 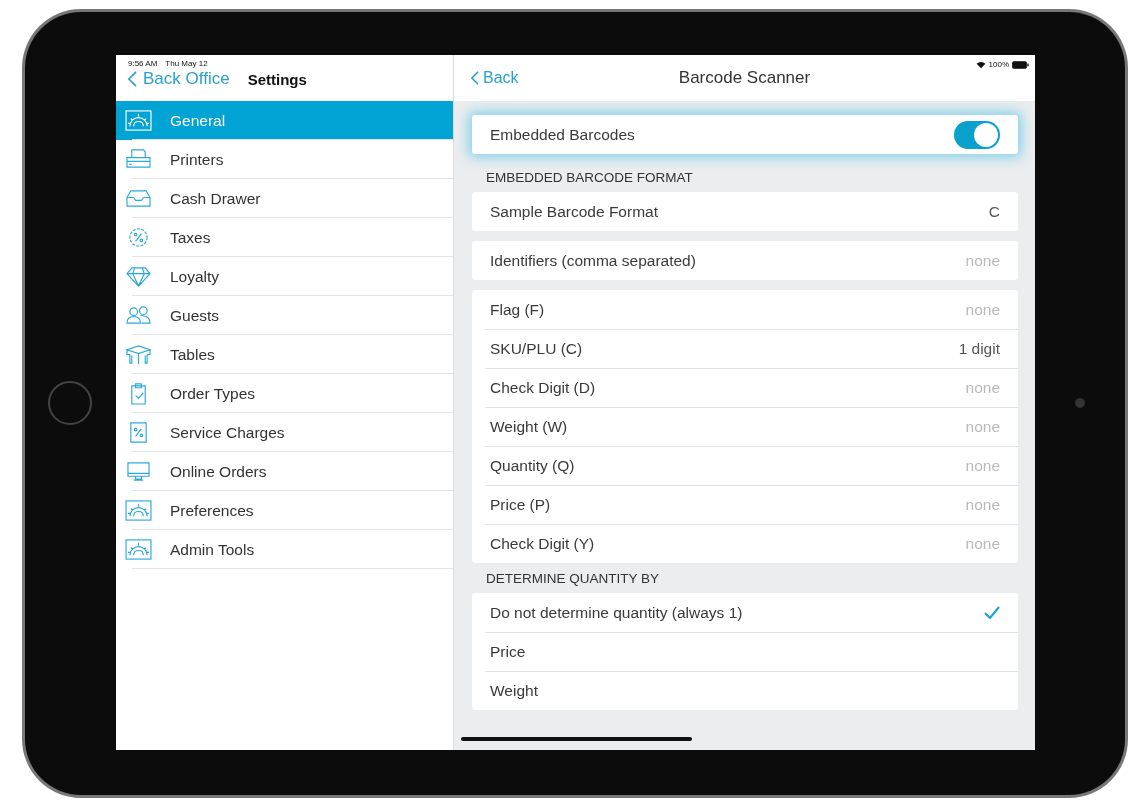 I want to click on diamond-icon, so click(x=138, y=276).